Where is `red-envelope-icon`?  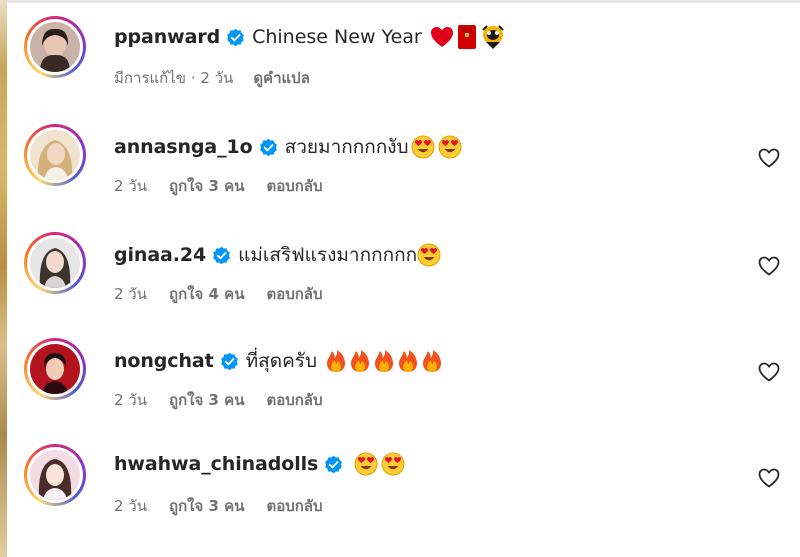 red-envelope-icon is located at coordinates (467, 37).